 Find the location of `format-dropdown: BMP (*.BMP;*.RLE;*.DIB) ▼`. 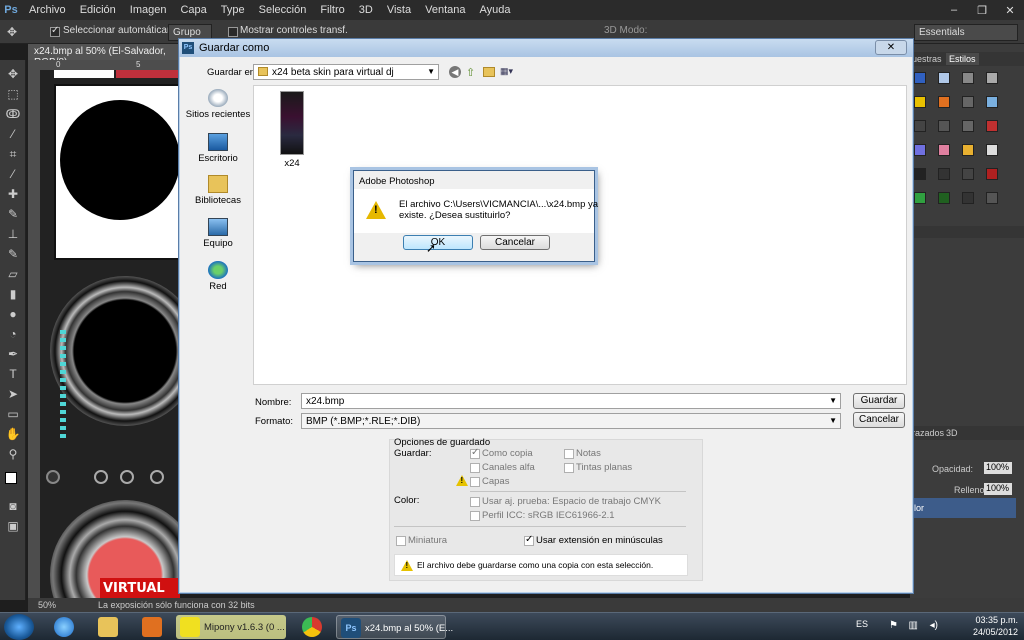

format-dropdown: BMP (*.BMP;*.RLE;*.DIB) ▼ is located at coordinates (571, 421).